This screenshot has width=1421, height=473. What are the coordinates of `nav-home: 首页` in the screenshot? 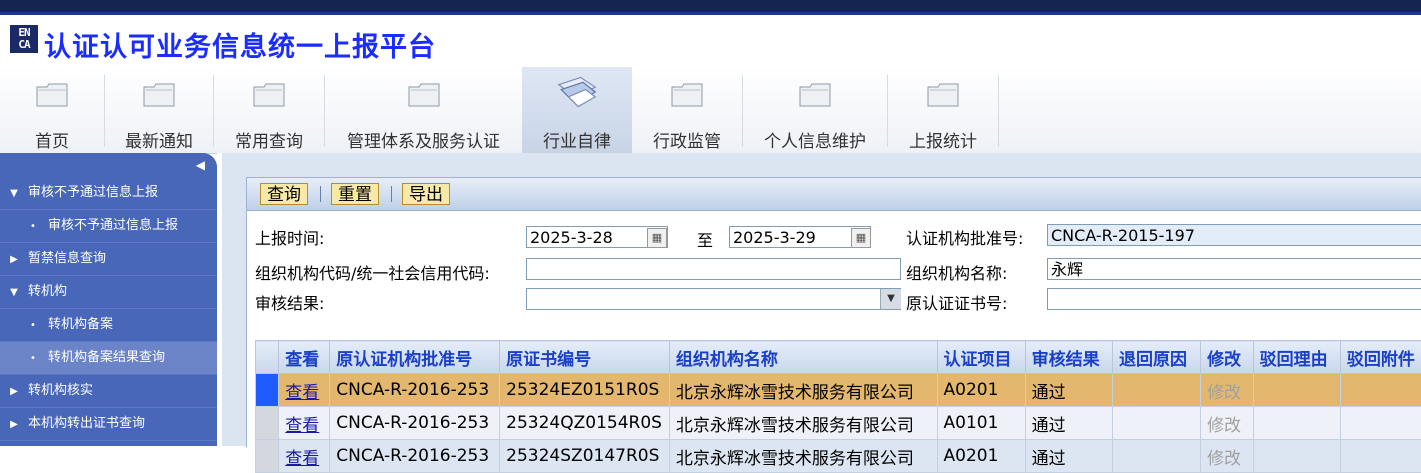 It's located at (52, 110).